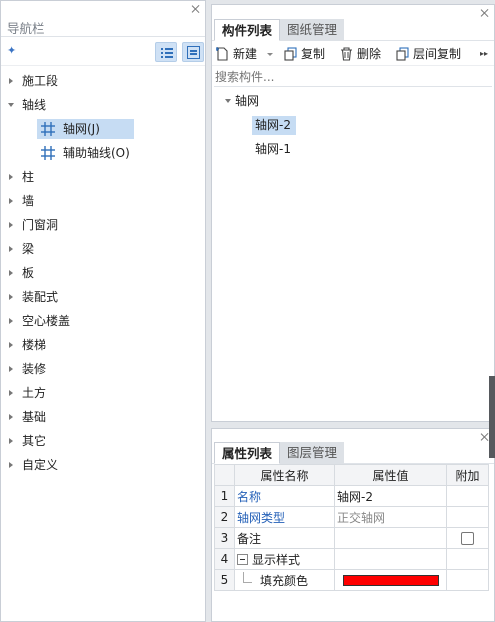  I want to click on col-header-extra: 附加, so click(467, 475).